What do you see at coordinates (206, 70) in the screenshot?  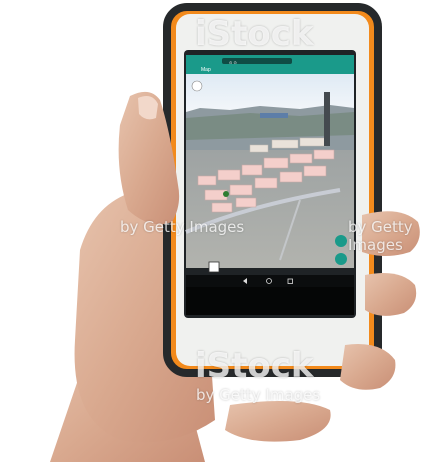 I see `app-title: Map` at bounding box center [206, 70].